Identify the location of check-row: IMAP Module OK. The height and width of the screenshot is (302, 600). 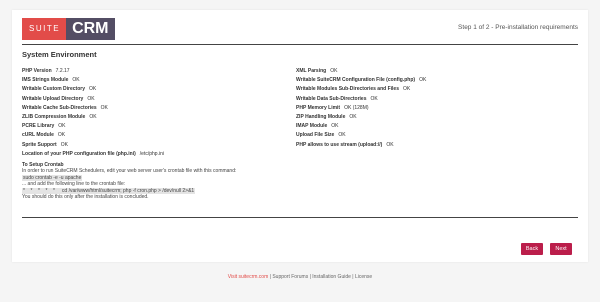
(436, 126).